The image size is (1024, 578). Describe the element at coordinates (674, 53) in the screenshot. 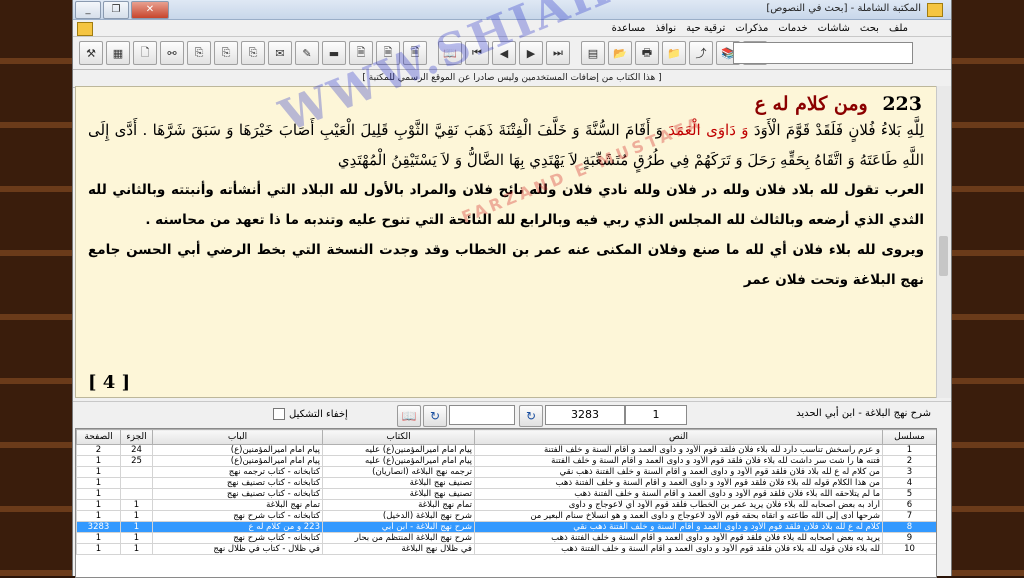

I see `folder-button: 📁` at that location.